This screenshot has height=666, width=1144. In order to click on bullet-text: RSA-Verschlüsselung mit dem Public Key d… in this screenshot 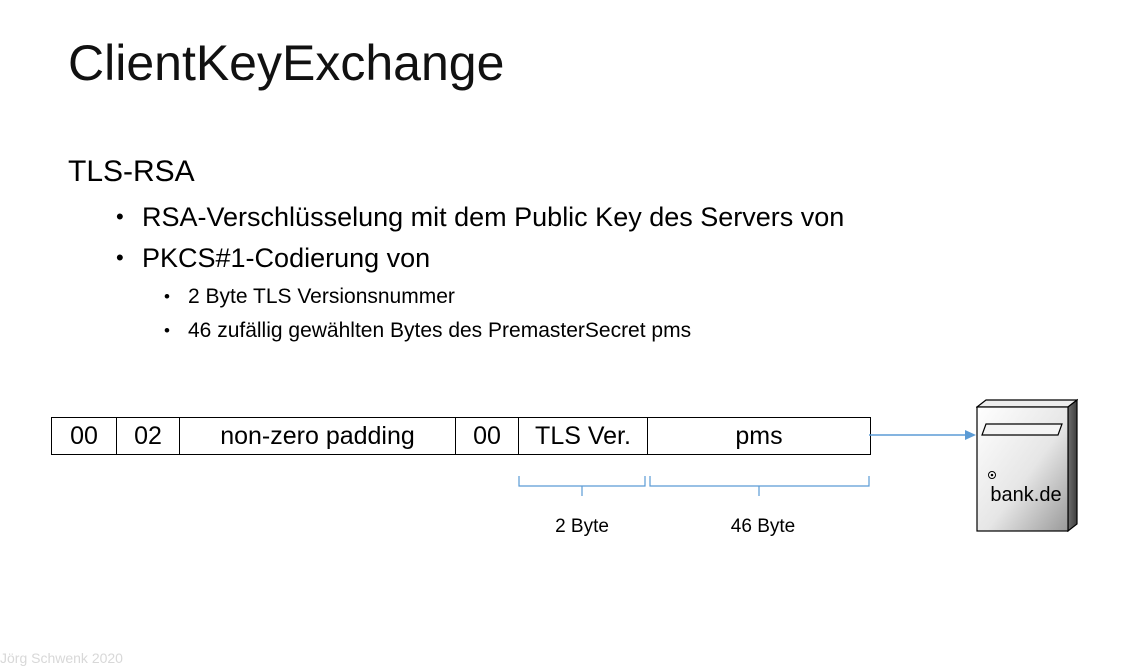, I will do `click(493, 217)`.